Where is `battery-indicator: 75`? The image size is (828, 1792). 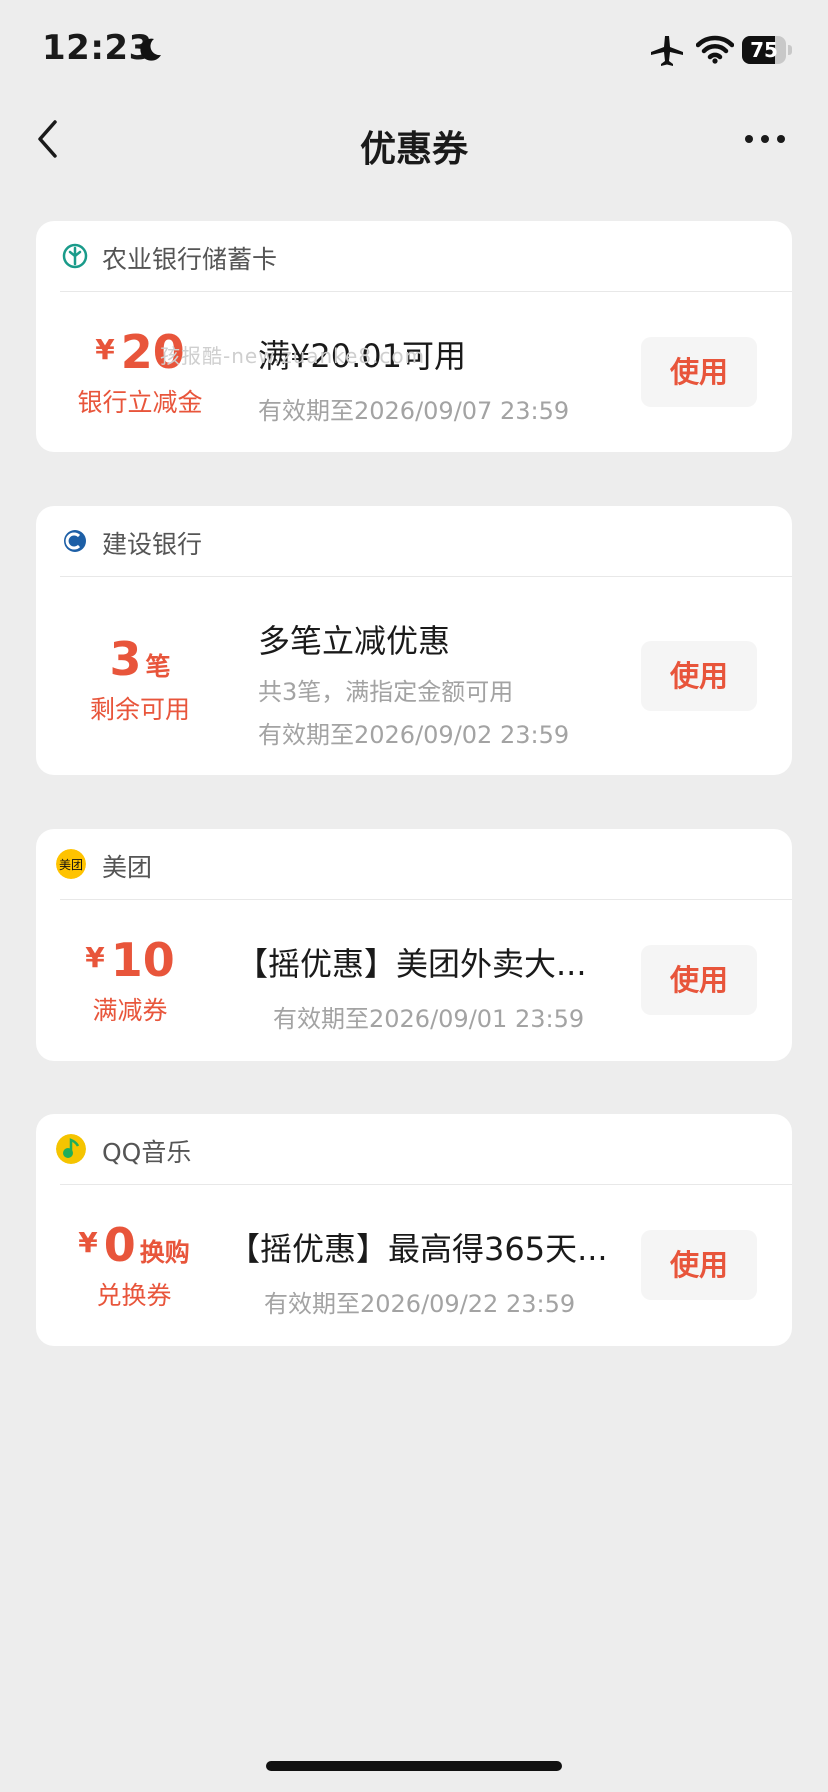 battery-indicator: 75 is located at coordinates (767, 50).